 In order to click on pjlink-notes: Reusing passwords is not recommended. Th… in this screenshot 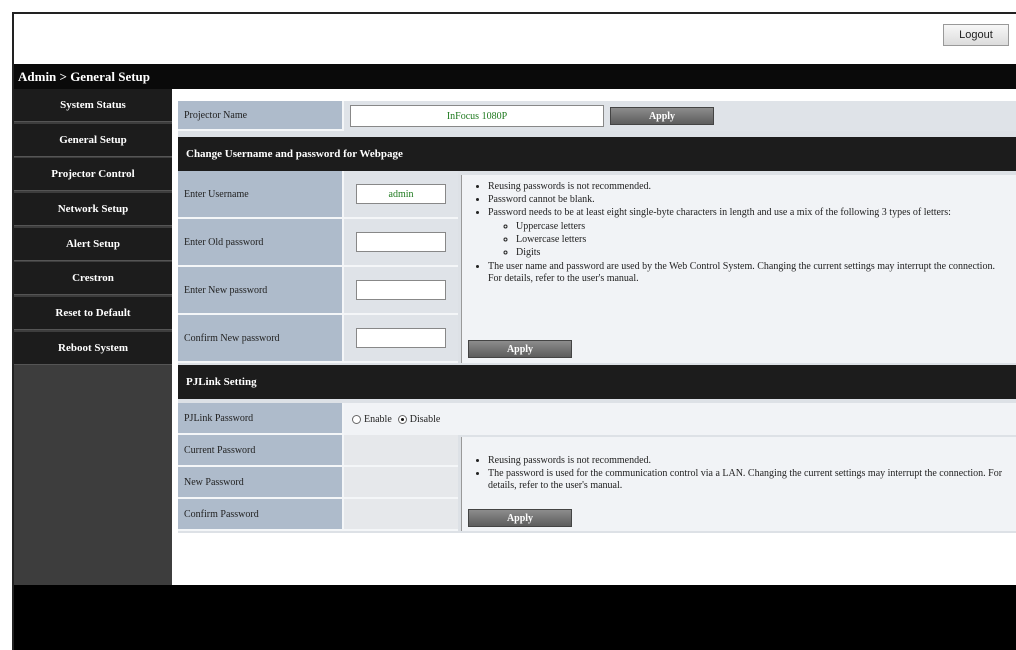, I will do `click(738, 484)`.